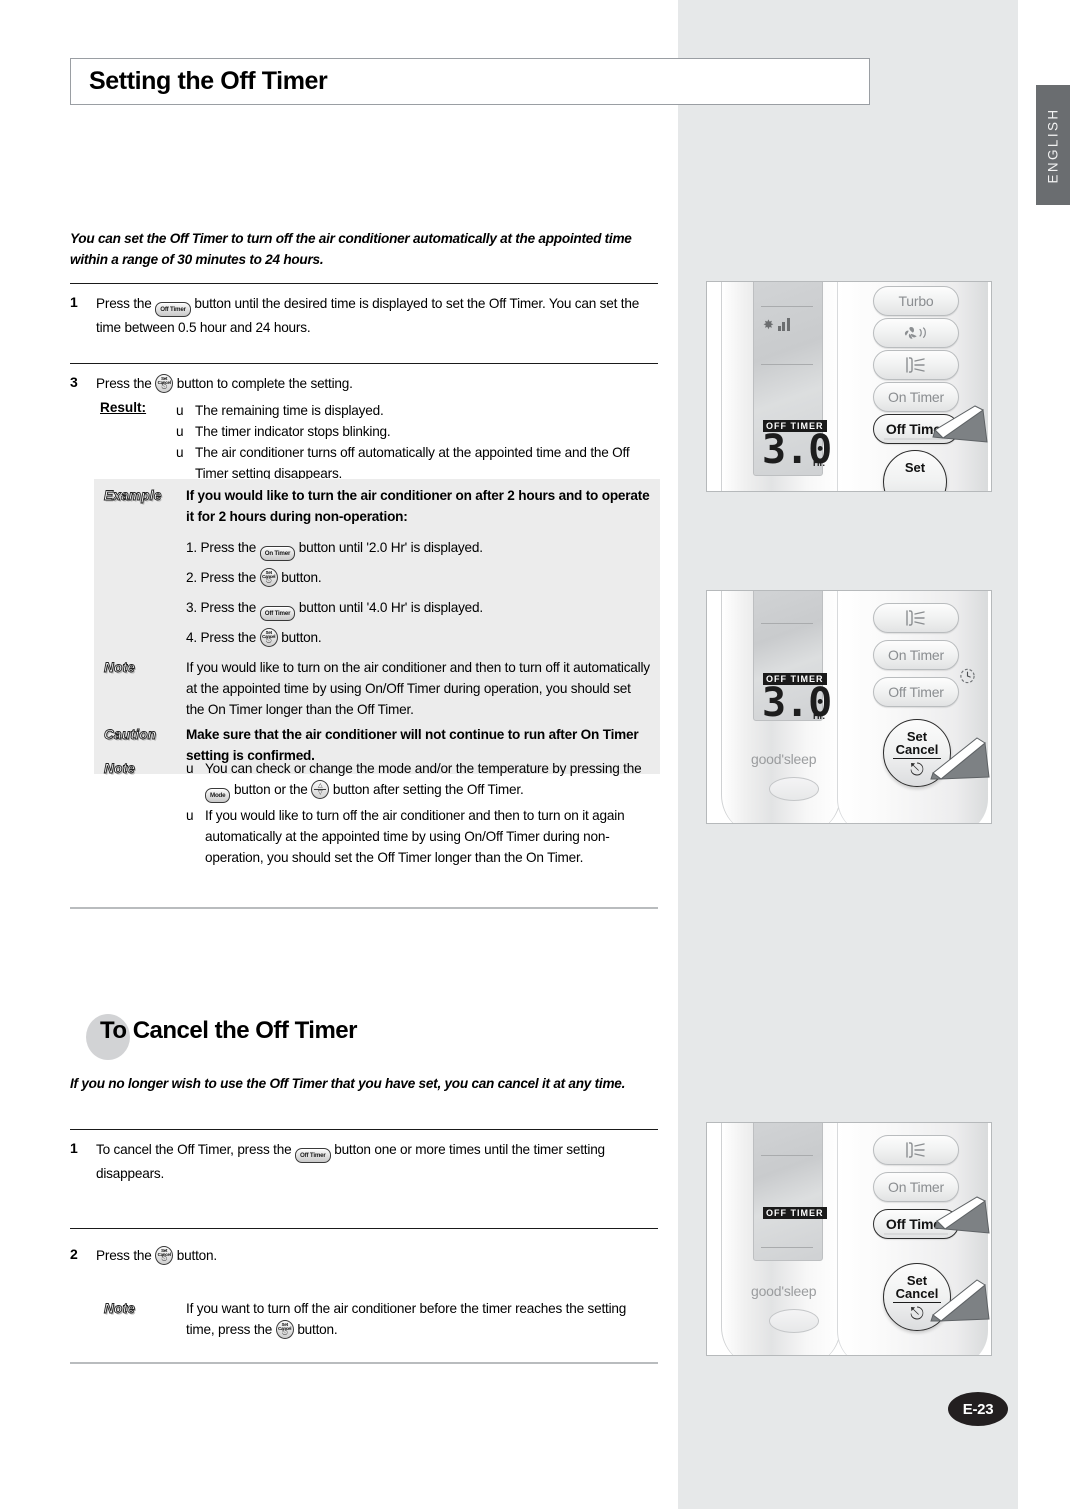  Describe the element at coordinates (208, 81) in the screenshot. I see `page-title: Setting the Off Timer` at that location.